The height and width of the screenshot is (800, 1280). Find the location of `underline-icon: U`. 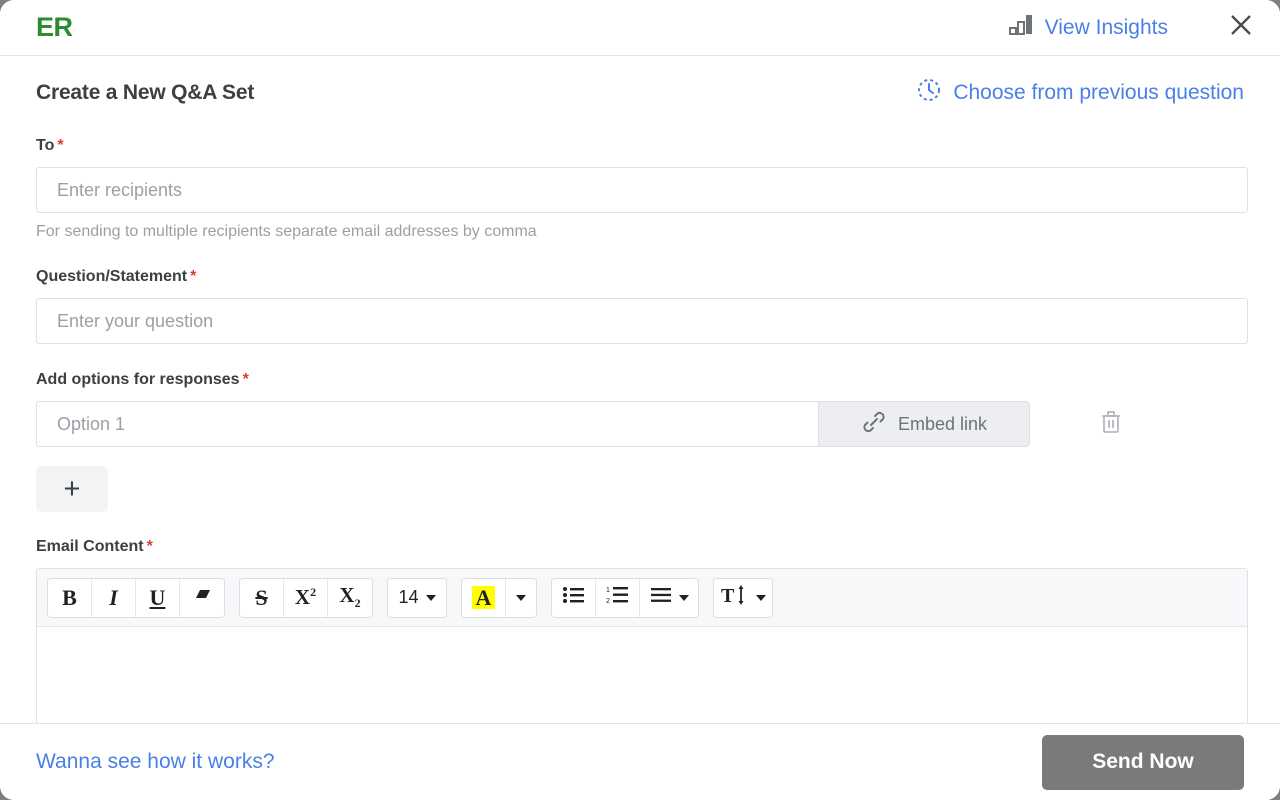

underline-icon: U is located at coordinates (157, 597).